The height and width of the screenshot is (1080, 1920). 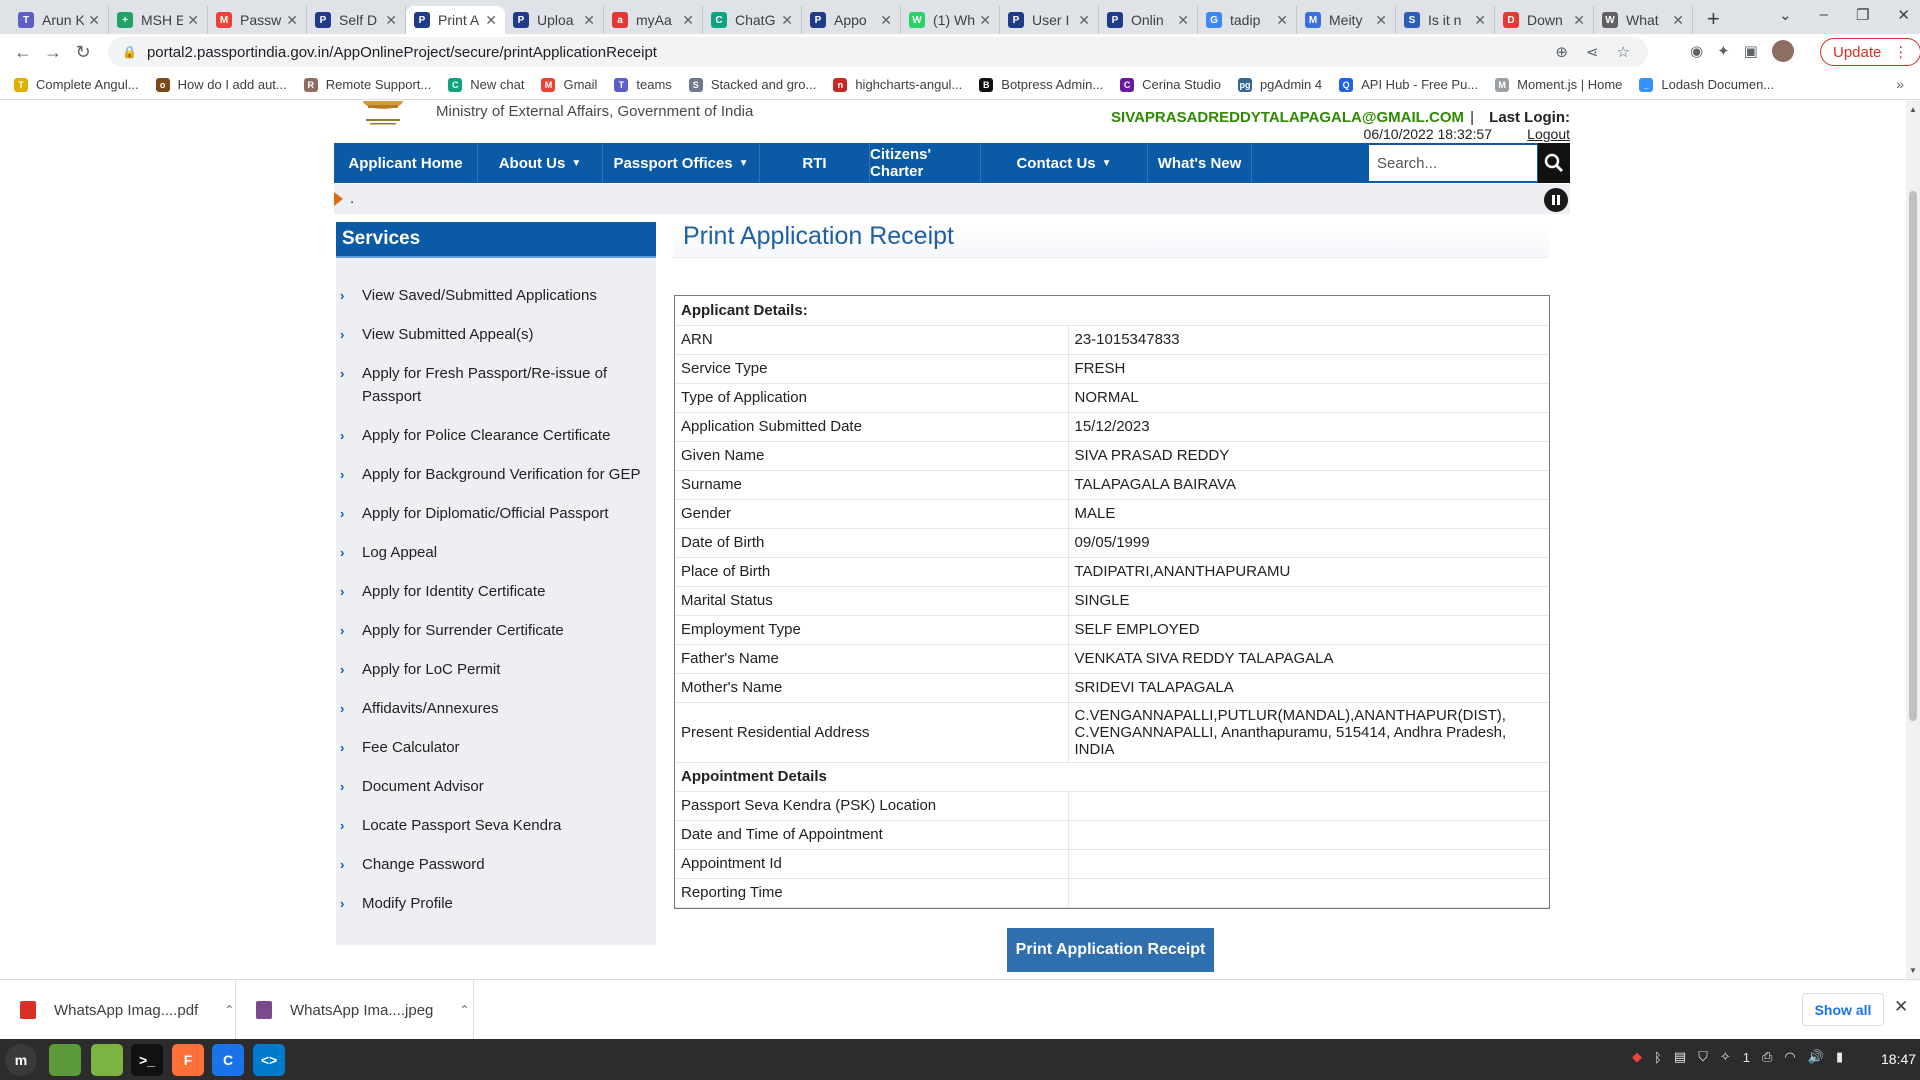 What do you see at coordinates (1725, 1057) in the screenshot?
I see `notification-icon: ✧` at bounding box center [1725, 1057].